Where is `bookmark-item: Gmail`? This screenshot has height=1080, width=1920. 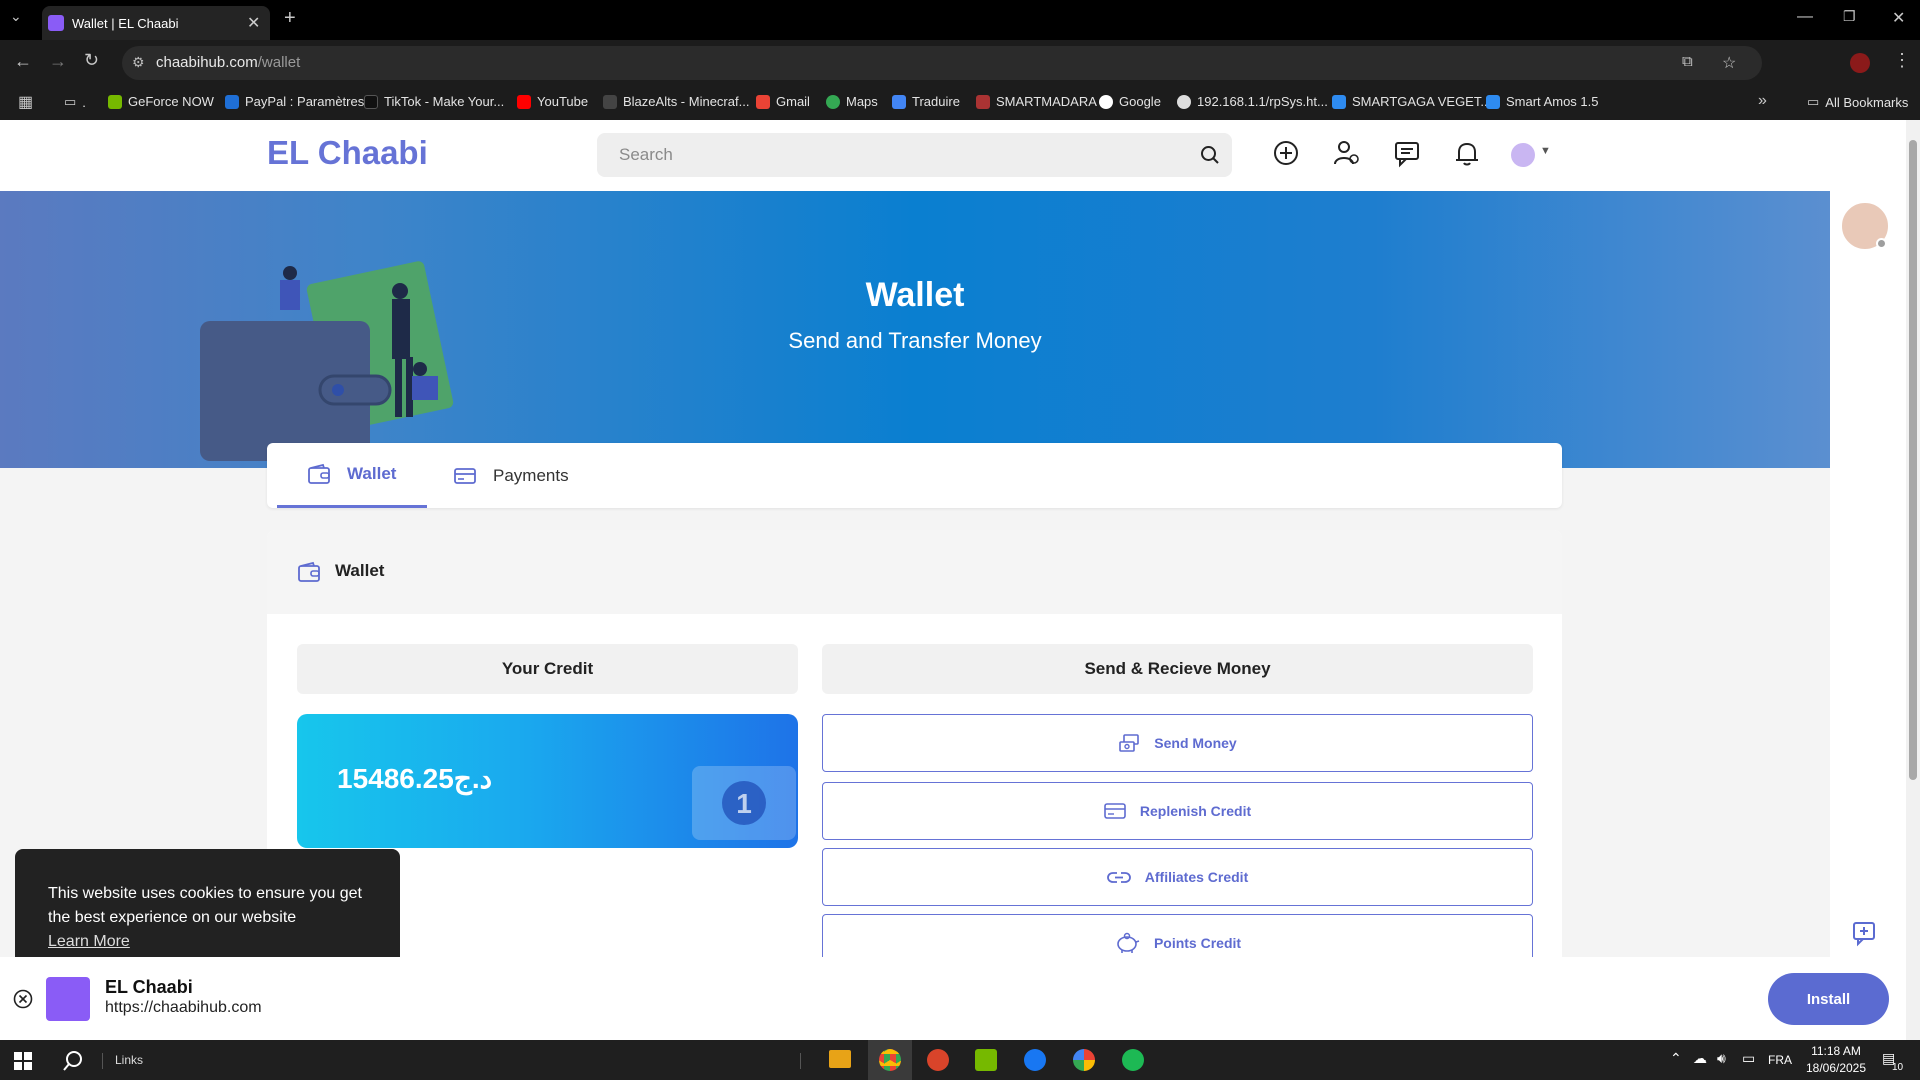 bookmark-item: Gmail is located at coordinates (783, 101).